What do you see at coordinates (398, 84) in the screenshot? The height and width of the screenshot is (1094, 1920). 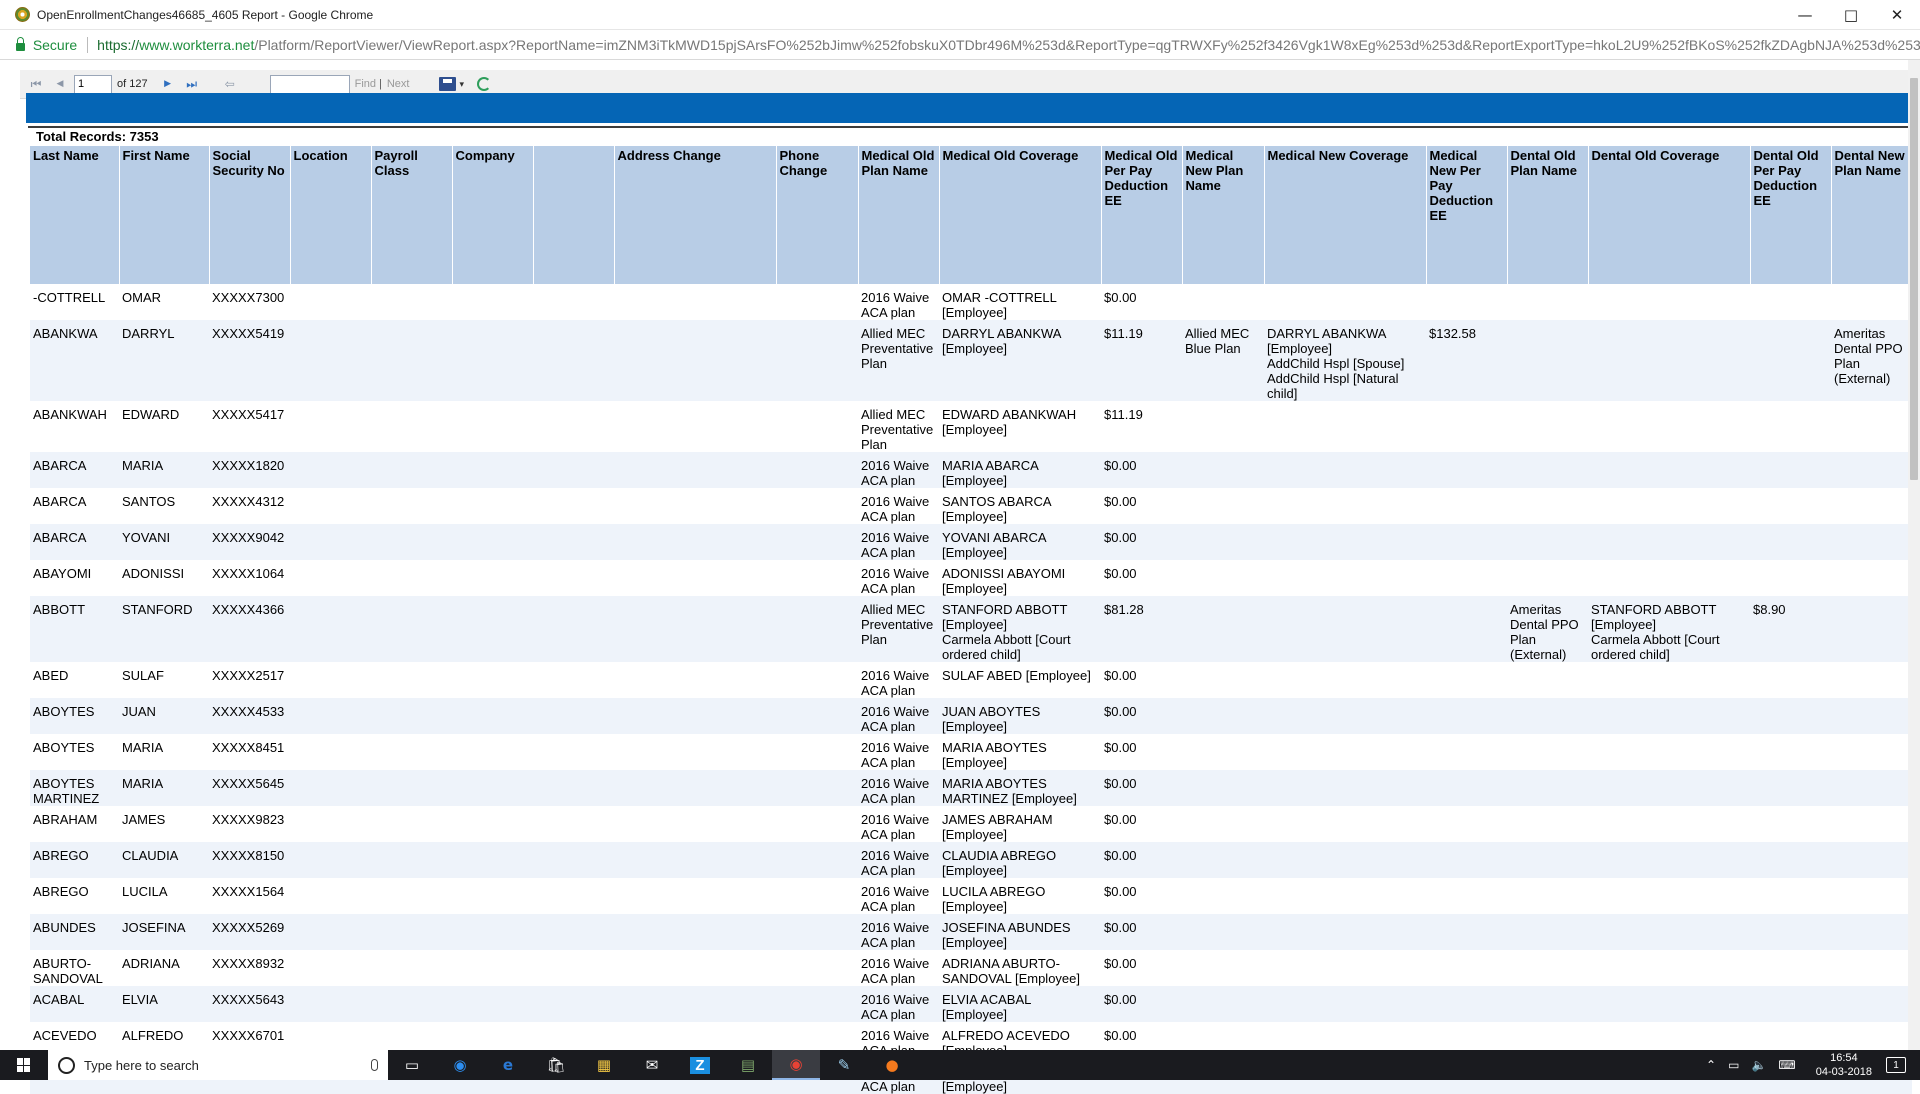 I see `find-next-link: Next` at bounding box center [398, 84].